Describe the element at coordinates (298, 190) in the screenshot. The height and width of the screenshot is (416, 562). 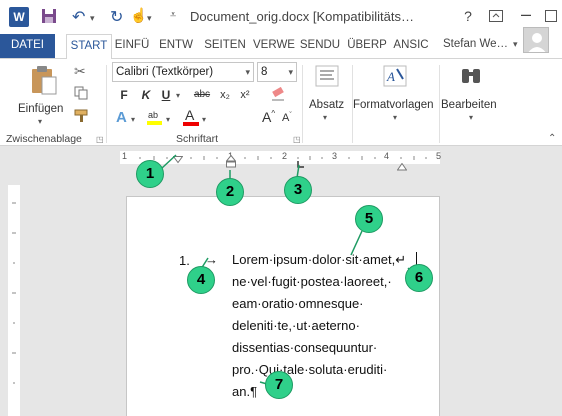
I see `callout-3: 3` at that location.